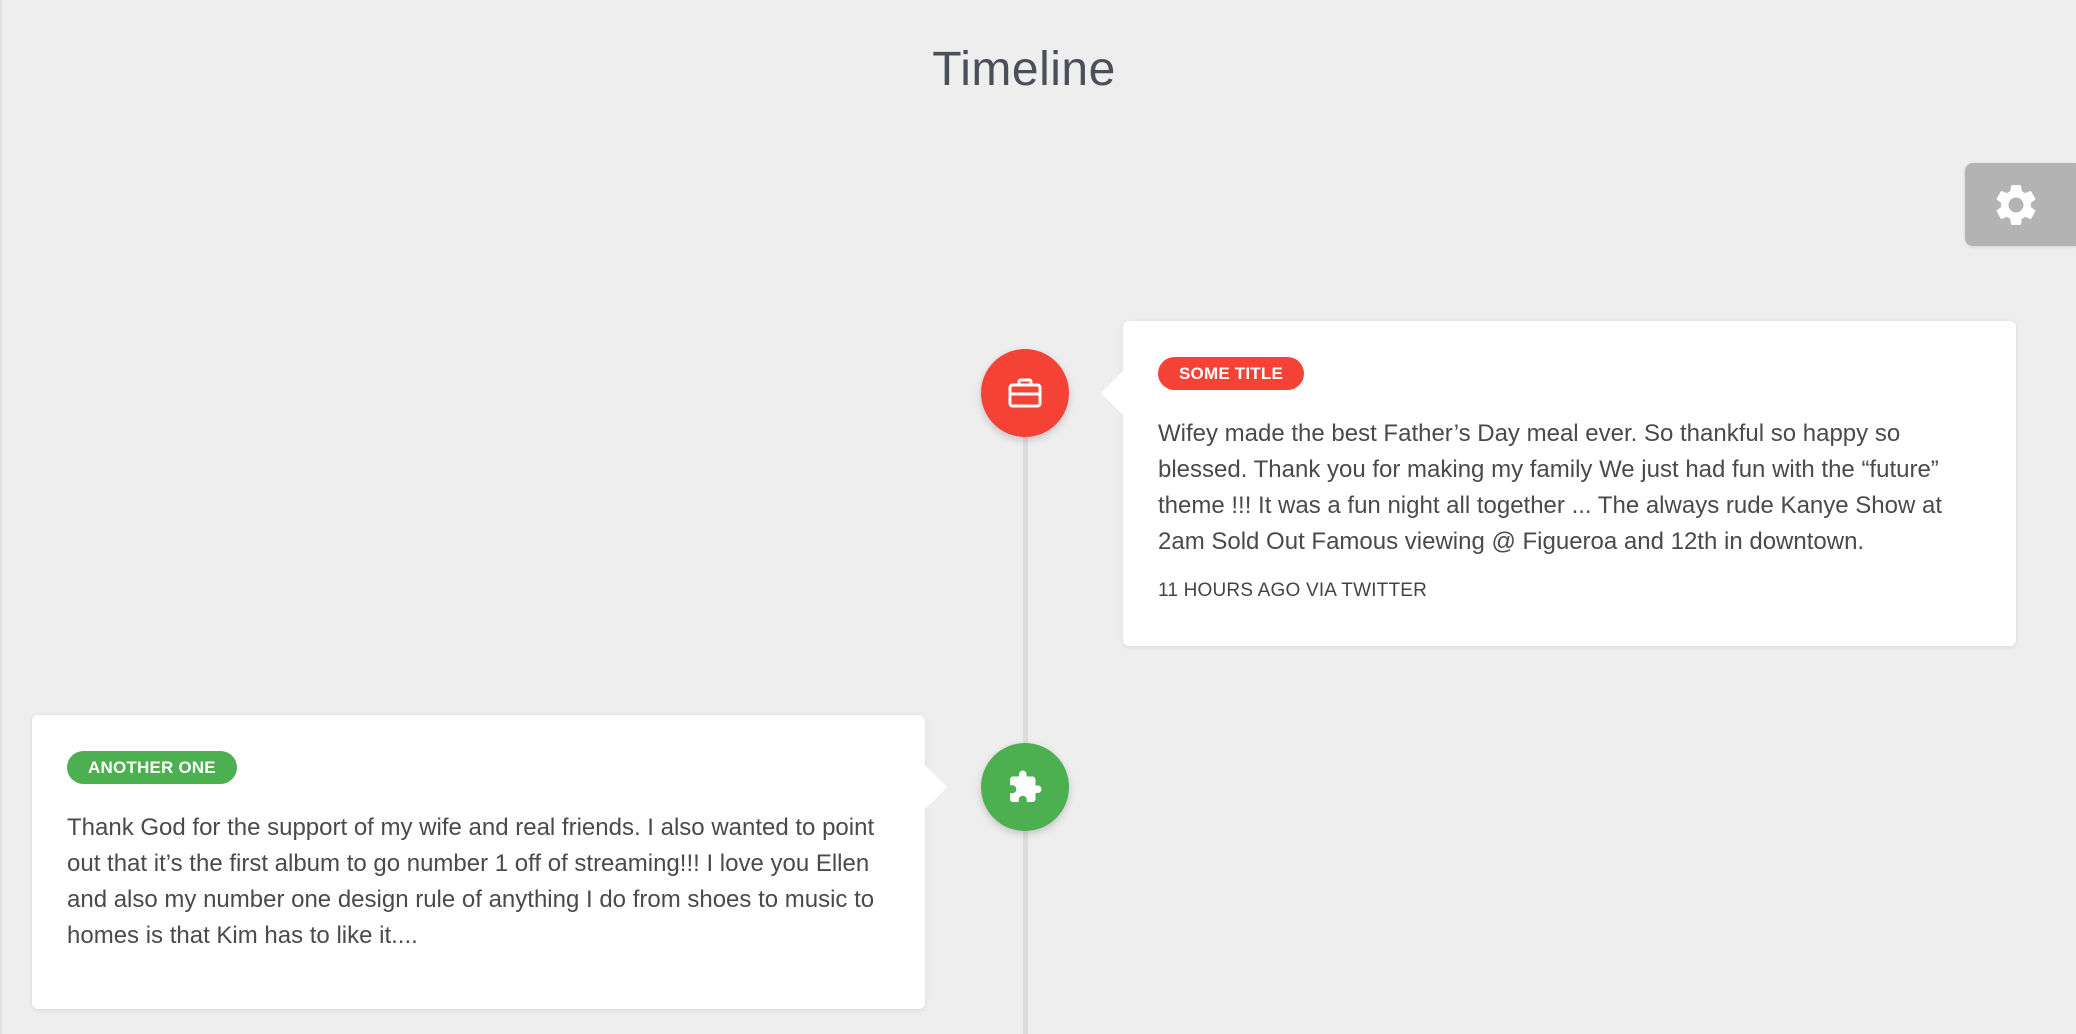 The image size is (2076, 1034). What do you see at coordinates (1024, 69) in the screenshot?
I see `page-title: Timeline` at bounding box center [1024, 69].